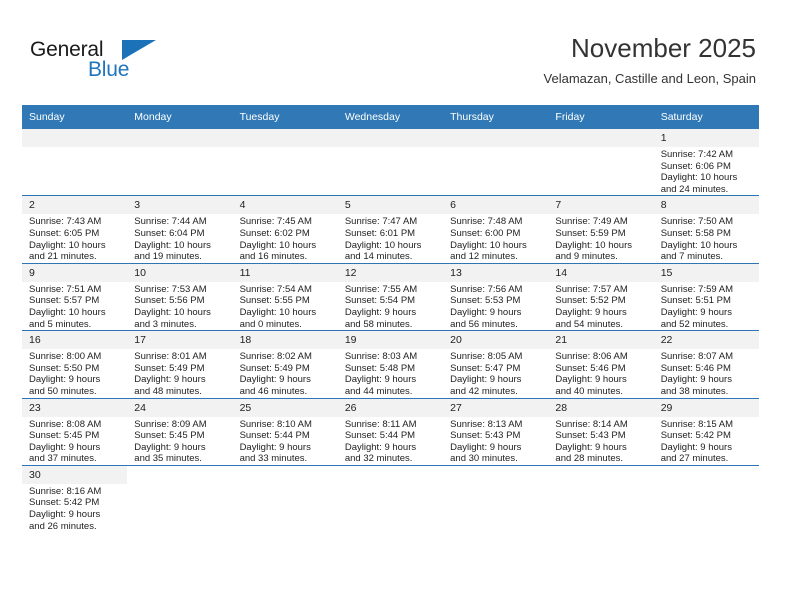 The image size is (792, 612). I want to click on day-number: 19, so click(390, 340).